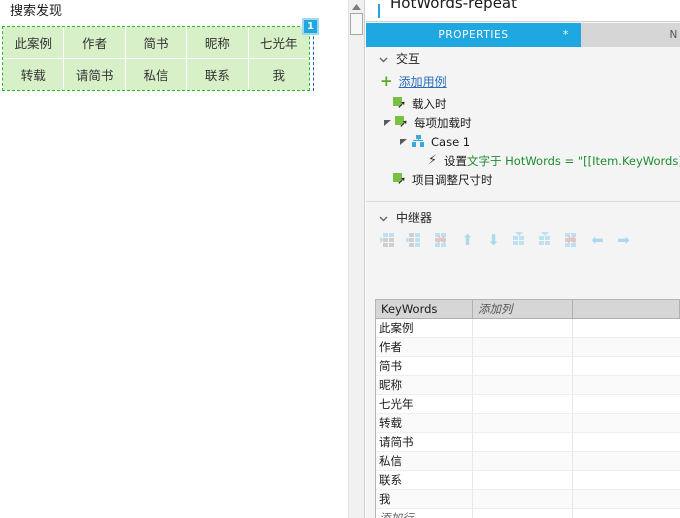 The width and height of the screenshot is (680, 518). Describe the element at coordinates (424, 442) in the screenshot. I see `table-cell: 请简书` at that location.